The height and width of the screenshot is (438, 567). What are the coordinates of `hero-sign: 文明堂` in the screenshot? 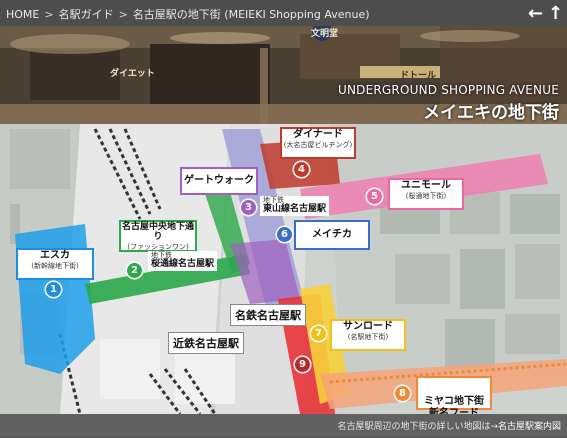 It's located at (325, 34).